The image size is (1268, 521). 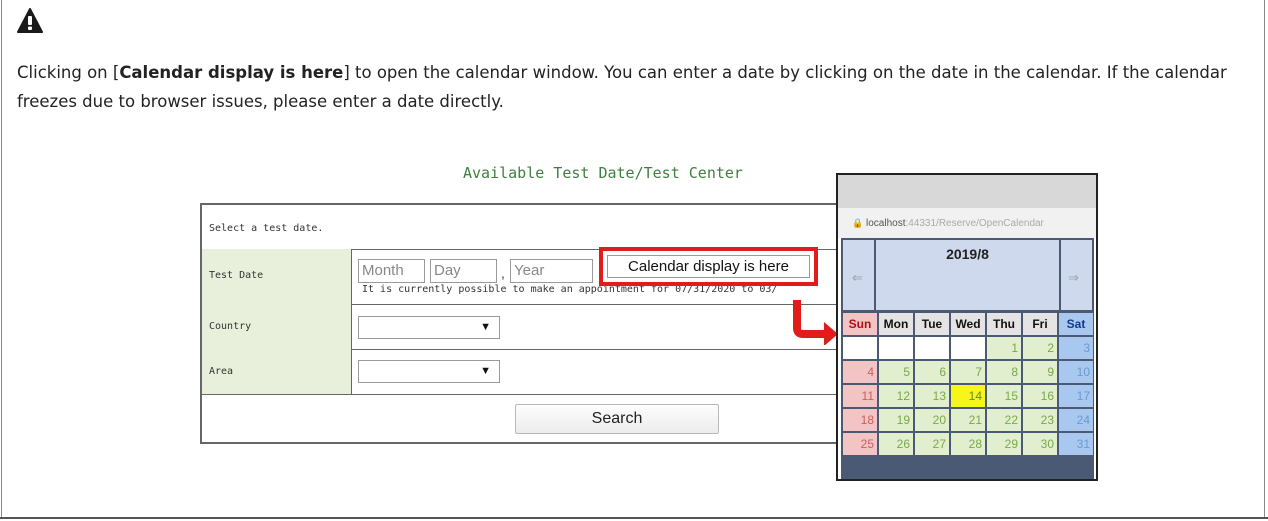 What do you see at coordinates (1076, 420) in the screenshot?
I see `calendar-day-24: 24` at bounding box center [1076, 420].